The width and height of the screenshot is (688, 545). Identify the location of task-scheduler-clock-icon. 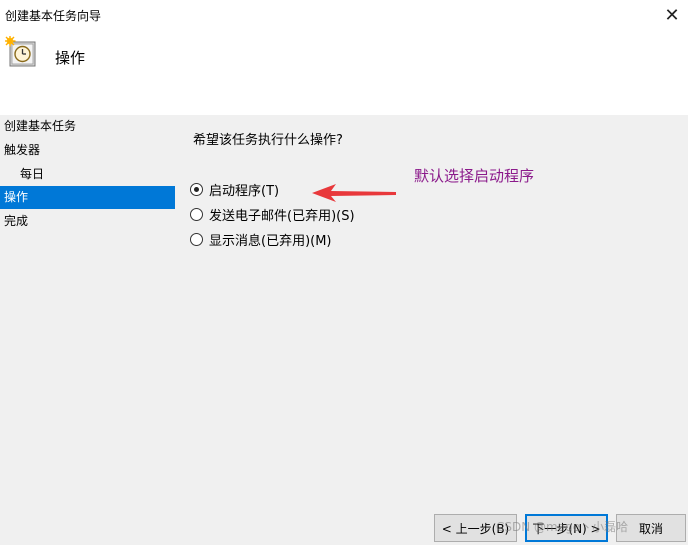
(20, 51).